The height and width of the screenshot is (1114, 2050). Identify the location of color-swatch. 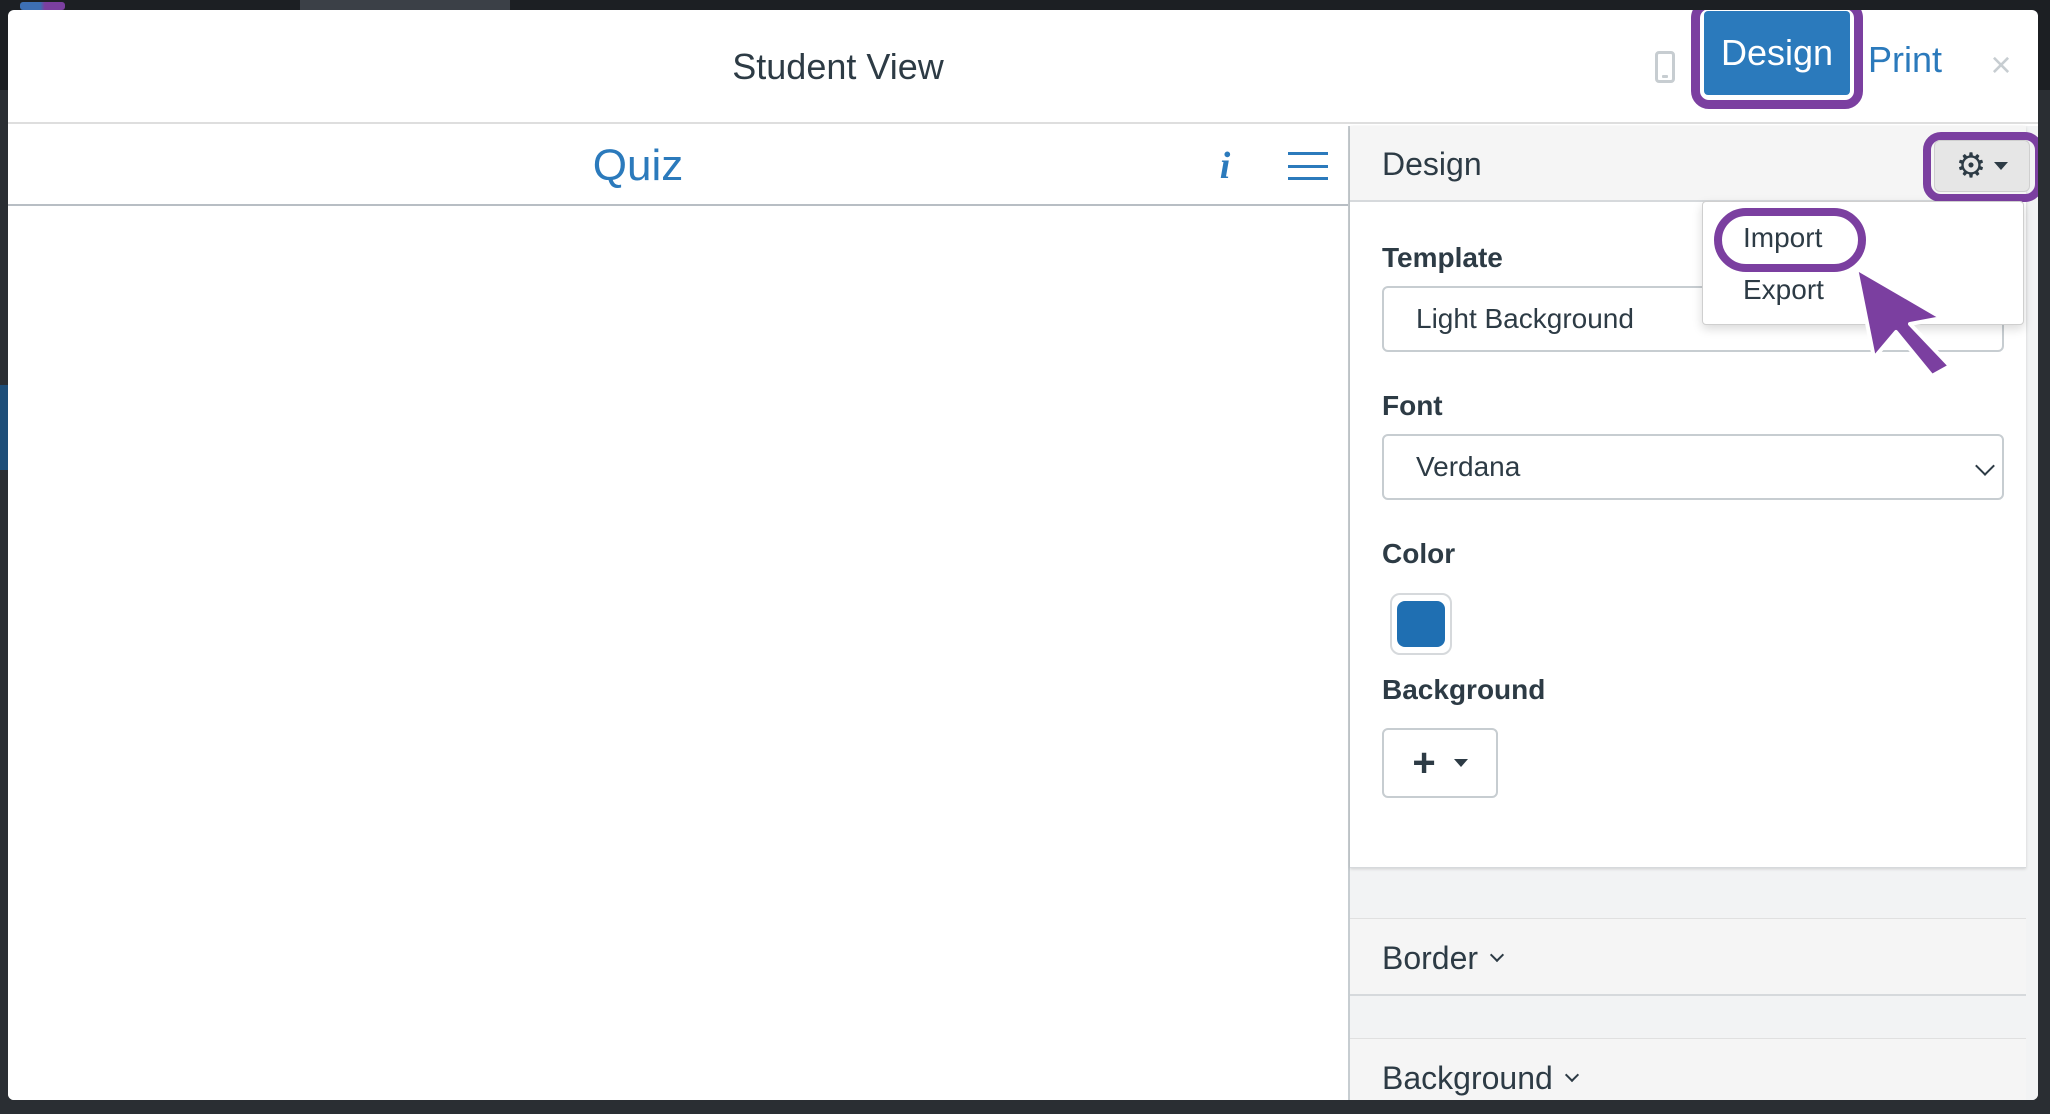
(1421, 624).